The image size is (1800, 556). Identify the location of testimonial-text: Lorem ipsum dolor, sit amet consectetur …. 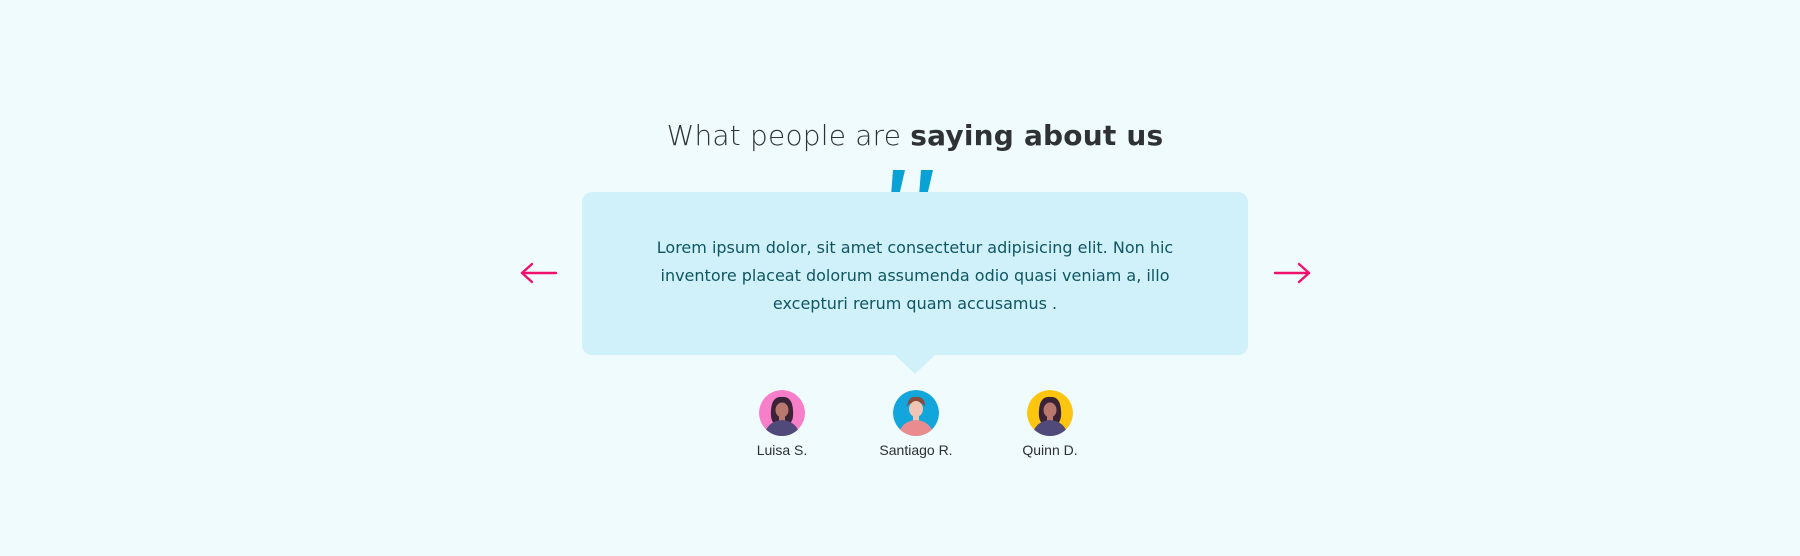
(915, 275).